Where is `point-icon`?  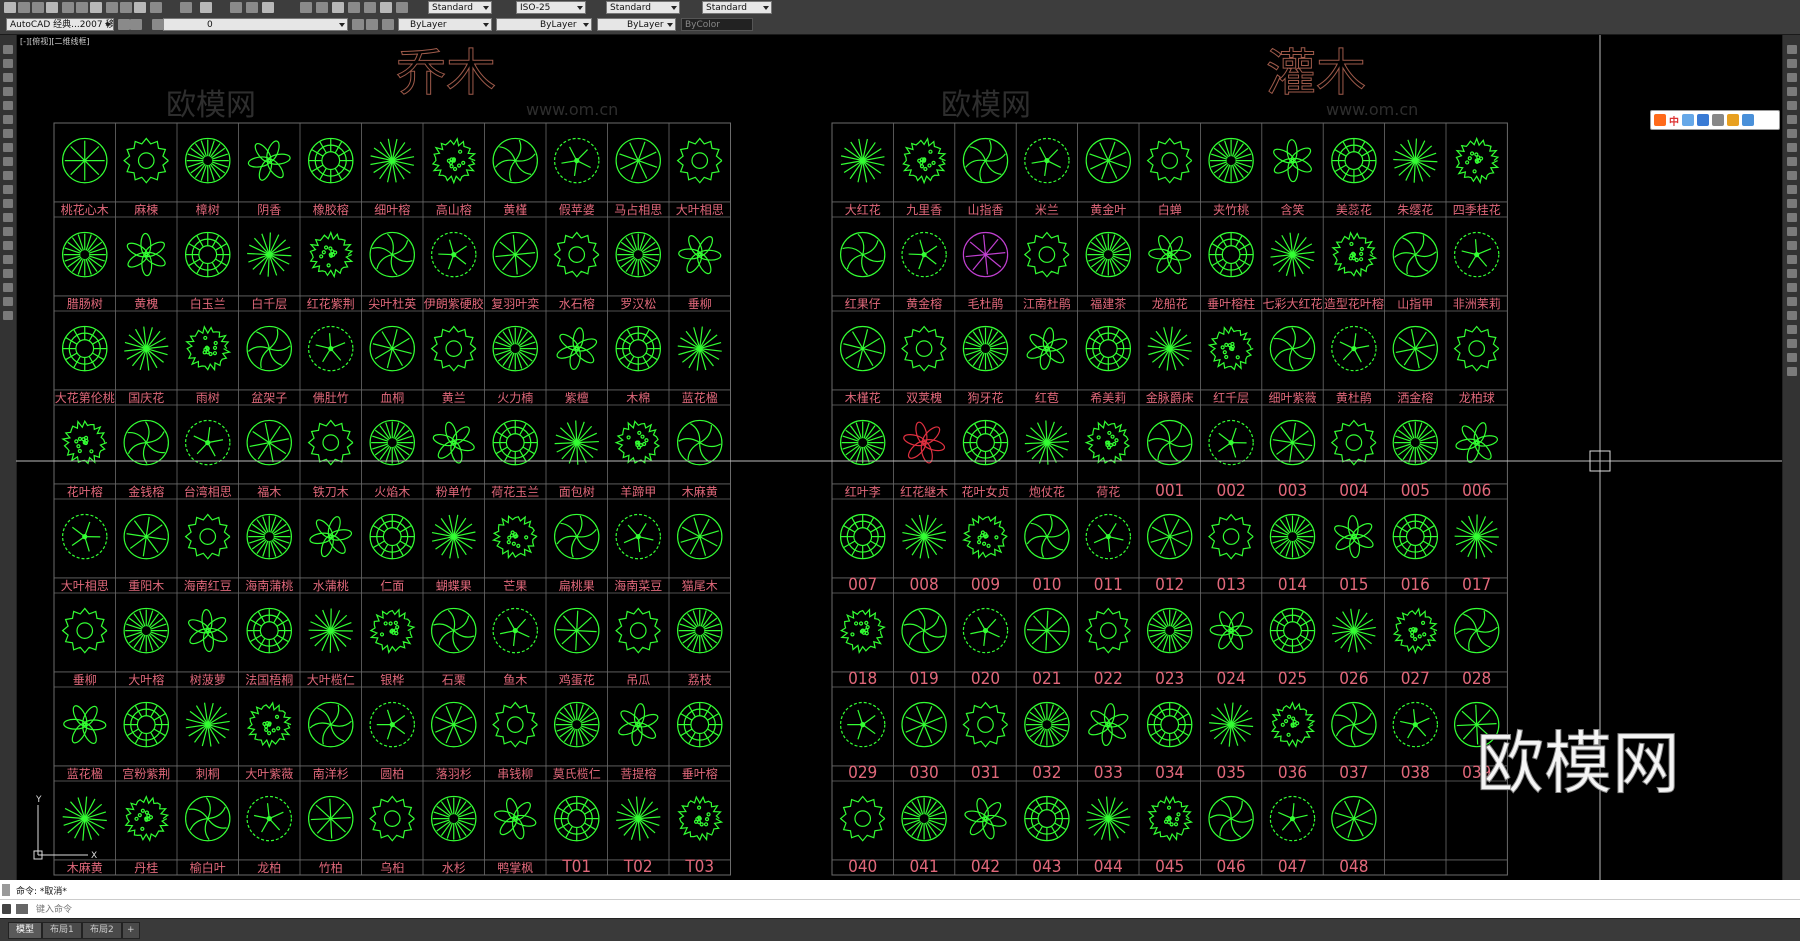
point-icon is located at coordinates (8, 231).